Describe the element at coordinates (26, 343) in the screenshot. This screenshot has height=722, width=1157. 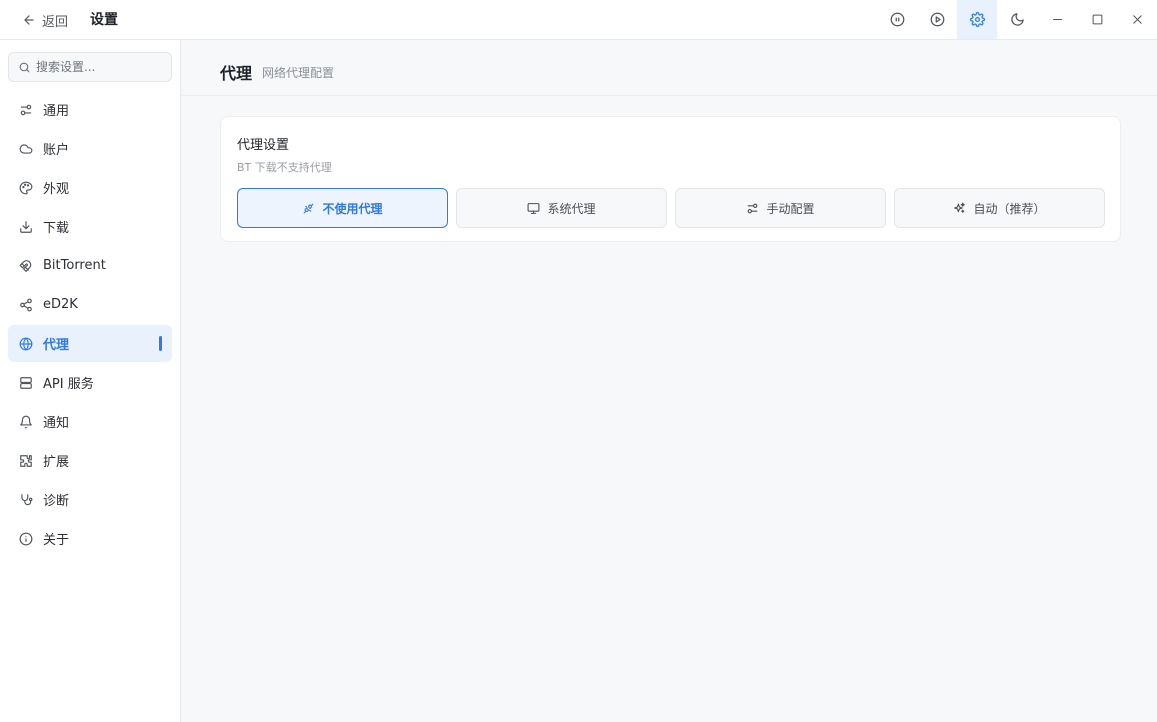
I see `globe-icon` at that location.